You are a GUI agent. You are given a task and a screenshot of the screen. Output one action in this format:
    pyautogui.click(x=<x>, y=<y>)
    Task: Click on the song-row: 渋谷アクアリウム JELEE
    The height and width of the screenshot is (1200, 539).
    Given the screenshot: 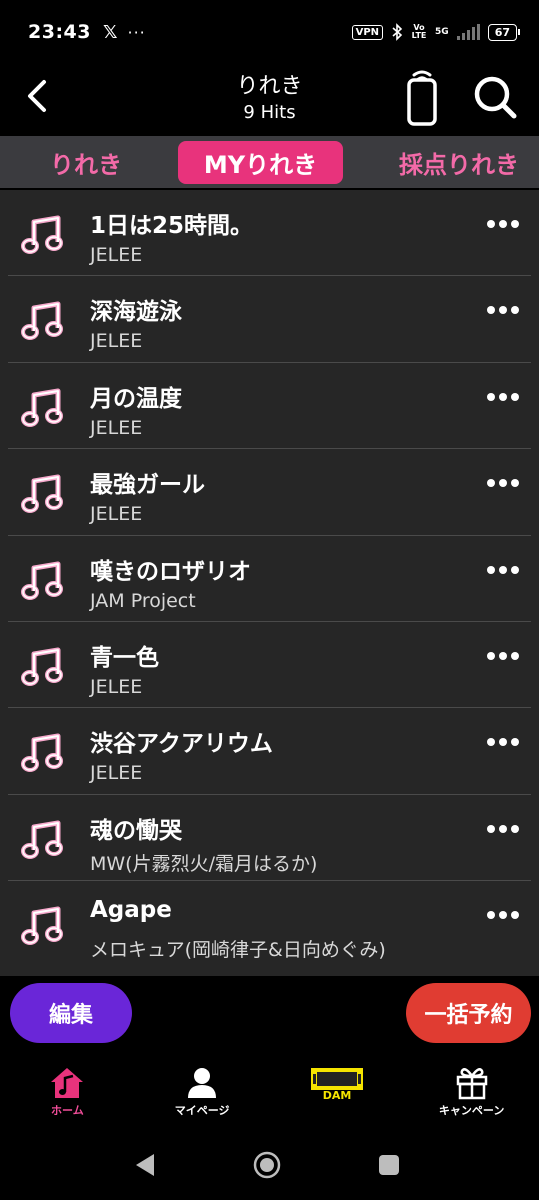 What is the action you would take?
    pyautogui.click(x=269, y=752)
    